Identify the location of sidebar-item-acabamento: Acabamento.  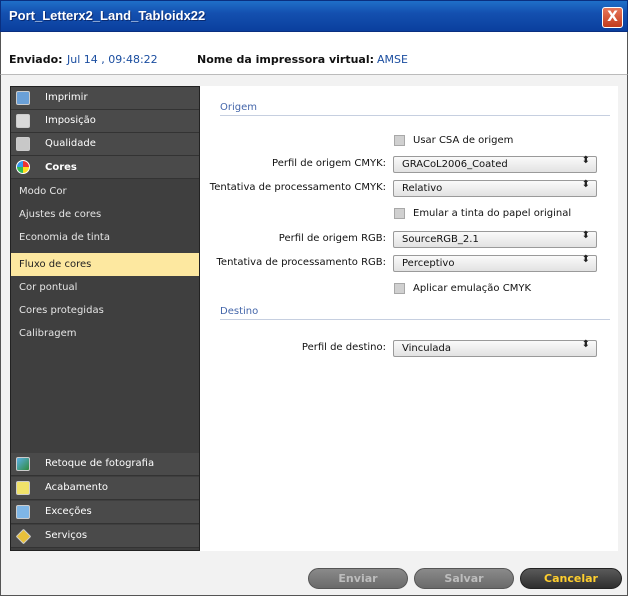
(105, 488).